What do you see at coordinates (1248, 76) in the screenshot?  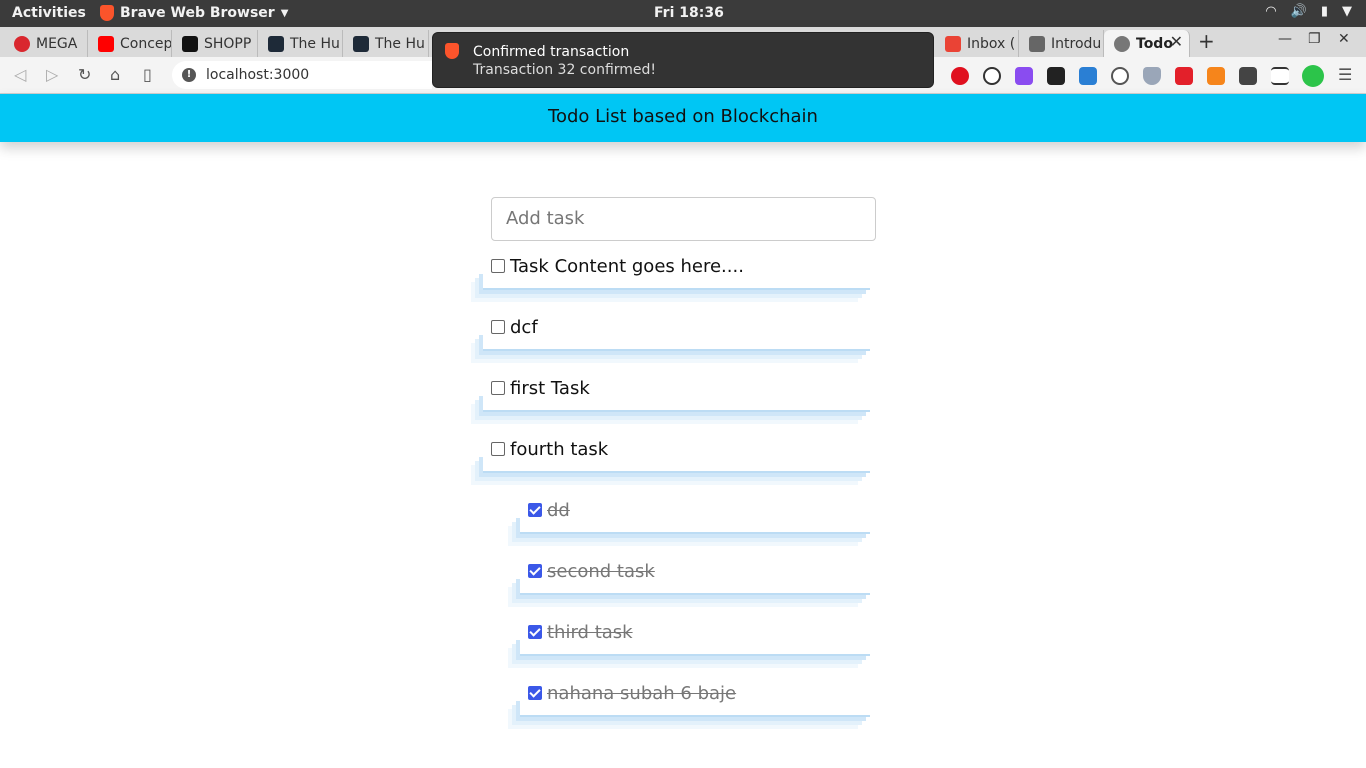 I see `puzzle-extensions-icon` at bounding box center [1248, 76].